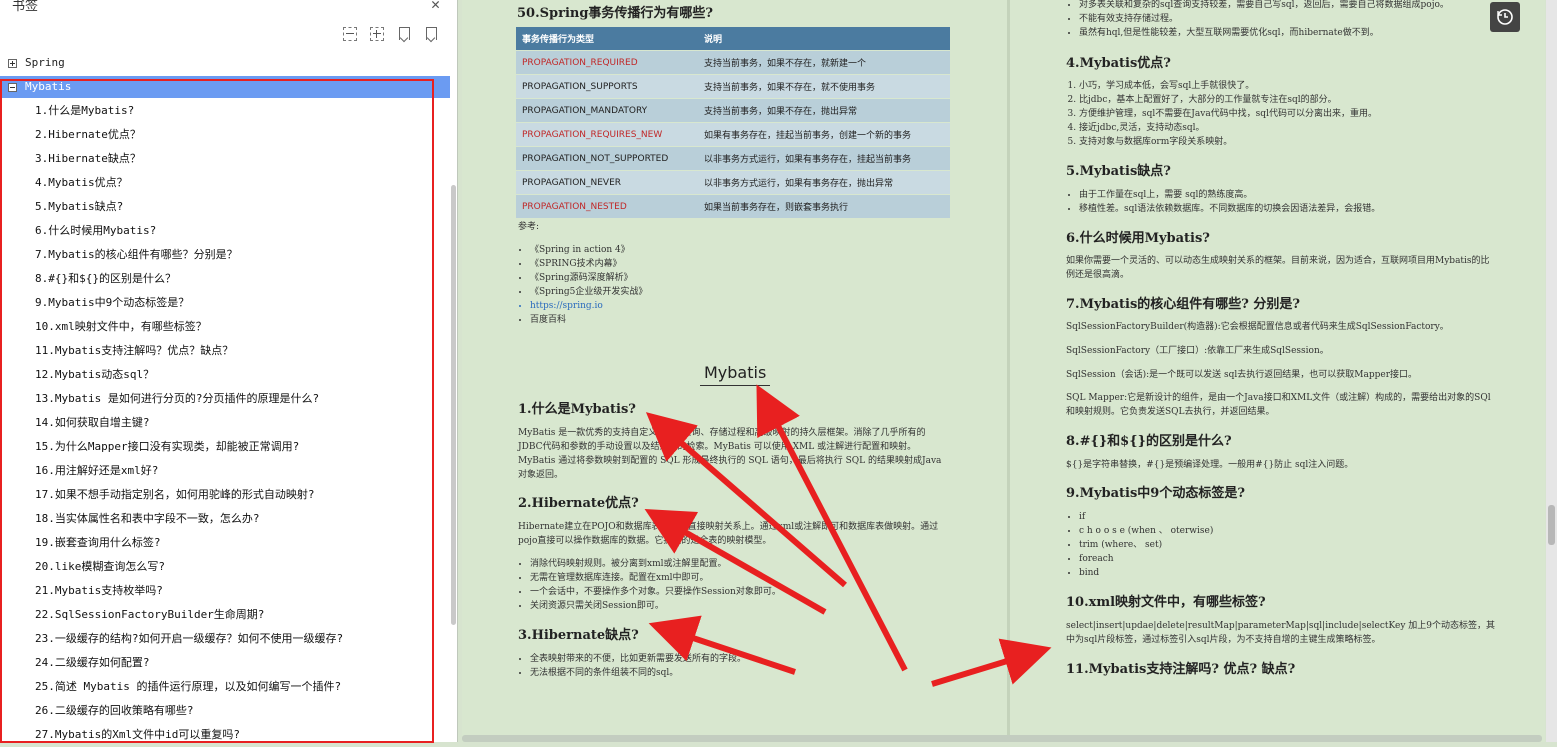  What do you see at coordinates (607, 86) in the screenshot?
I see `table-cell-type: PROPAGATION_SUPPORTS` at bounding box center [607, 86].